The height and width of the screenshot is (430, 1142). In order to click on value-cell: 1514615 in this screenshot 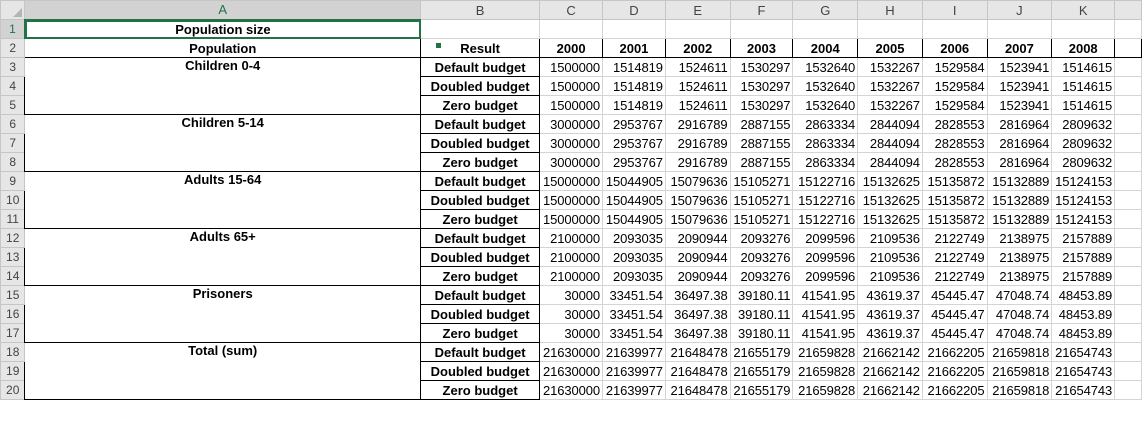, I will do `click(1083, 86)`.